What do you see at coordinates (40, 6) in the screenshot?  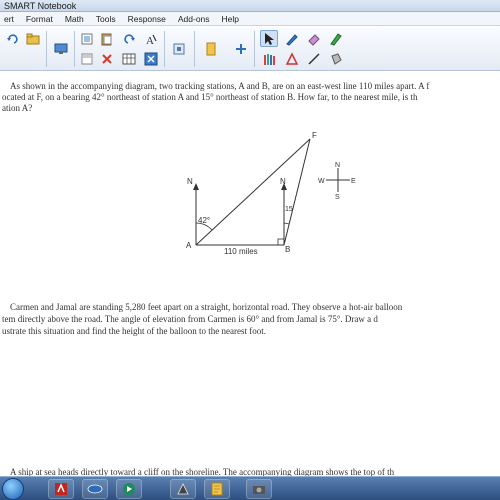 I see `window-title: SMART Notebook` at bounding box center [40, 6].